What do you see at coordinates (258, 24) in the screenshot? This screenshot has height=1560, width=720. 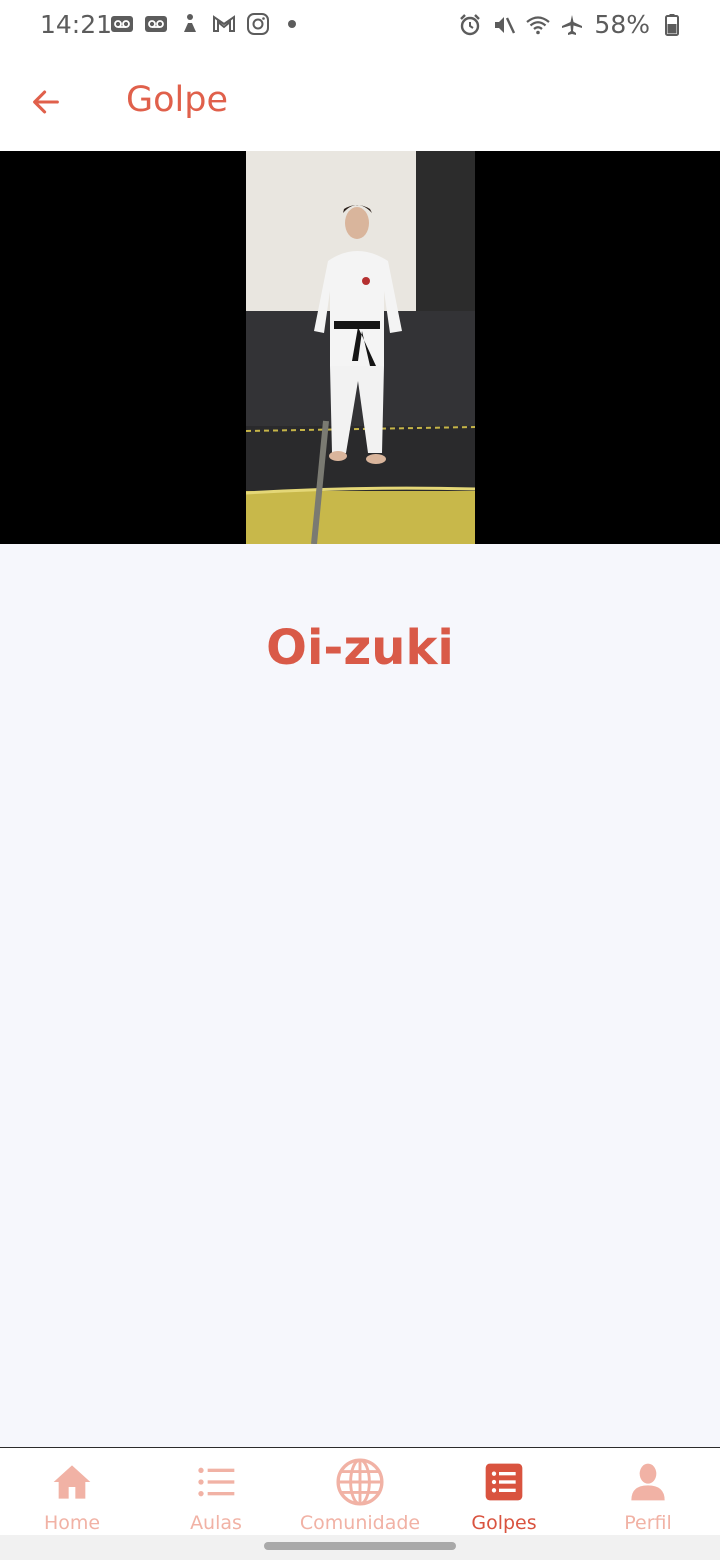 I see `instagram-icon` at bounding box center [258, 24].